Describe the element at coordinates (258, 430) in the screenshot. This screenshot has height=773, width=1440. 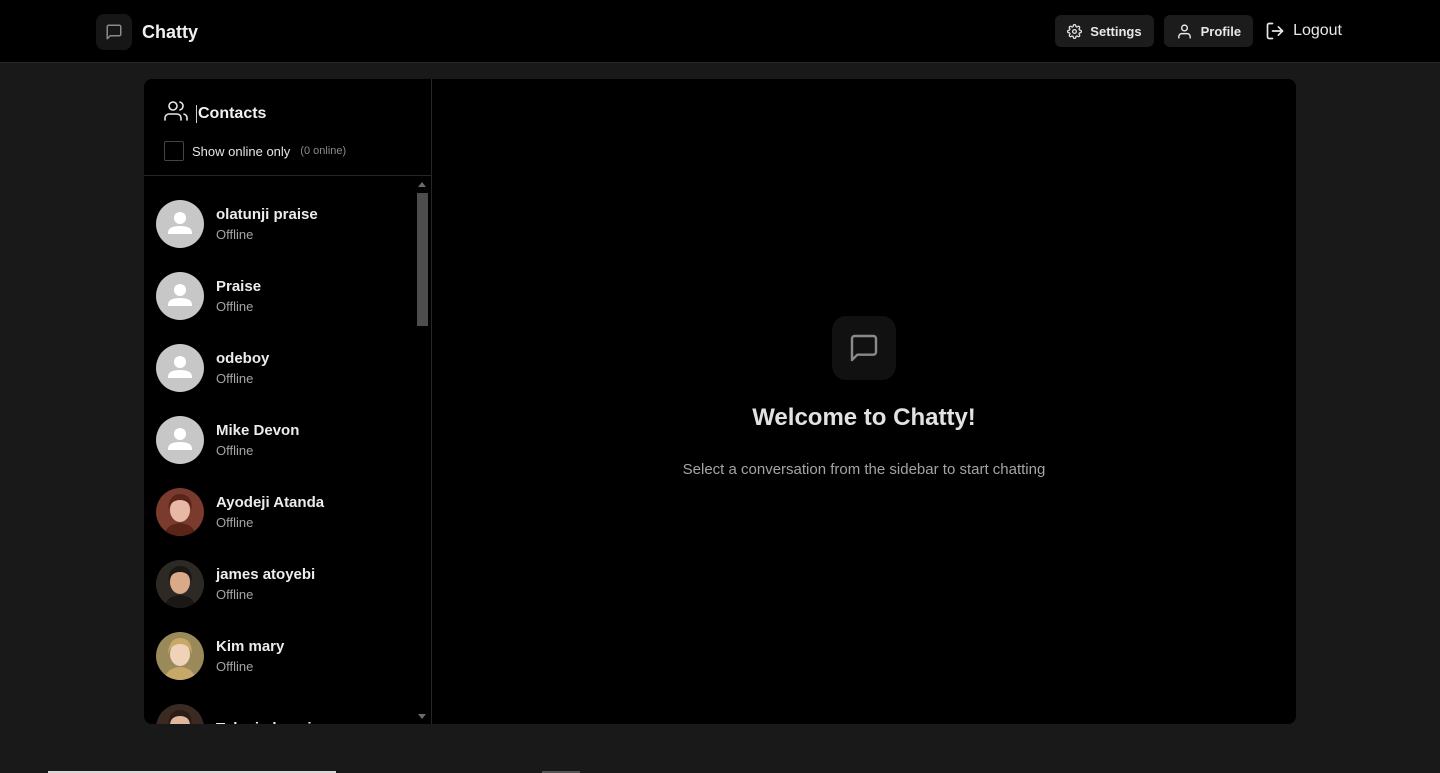
I see `contact-name: Mike Devon` at that location.